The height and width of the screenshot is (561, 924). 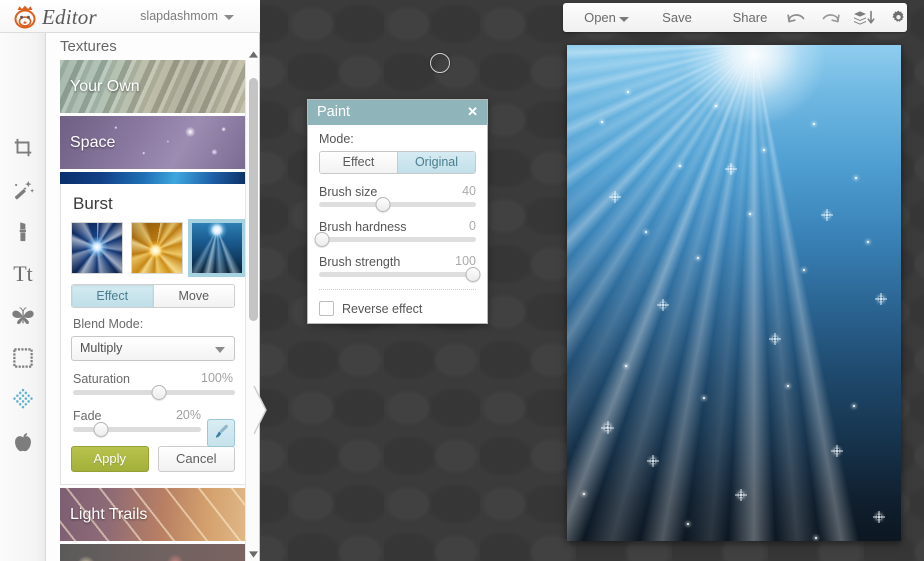 I want to click on tab-paint-original: Original, so click(x=436, y=162).